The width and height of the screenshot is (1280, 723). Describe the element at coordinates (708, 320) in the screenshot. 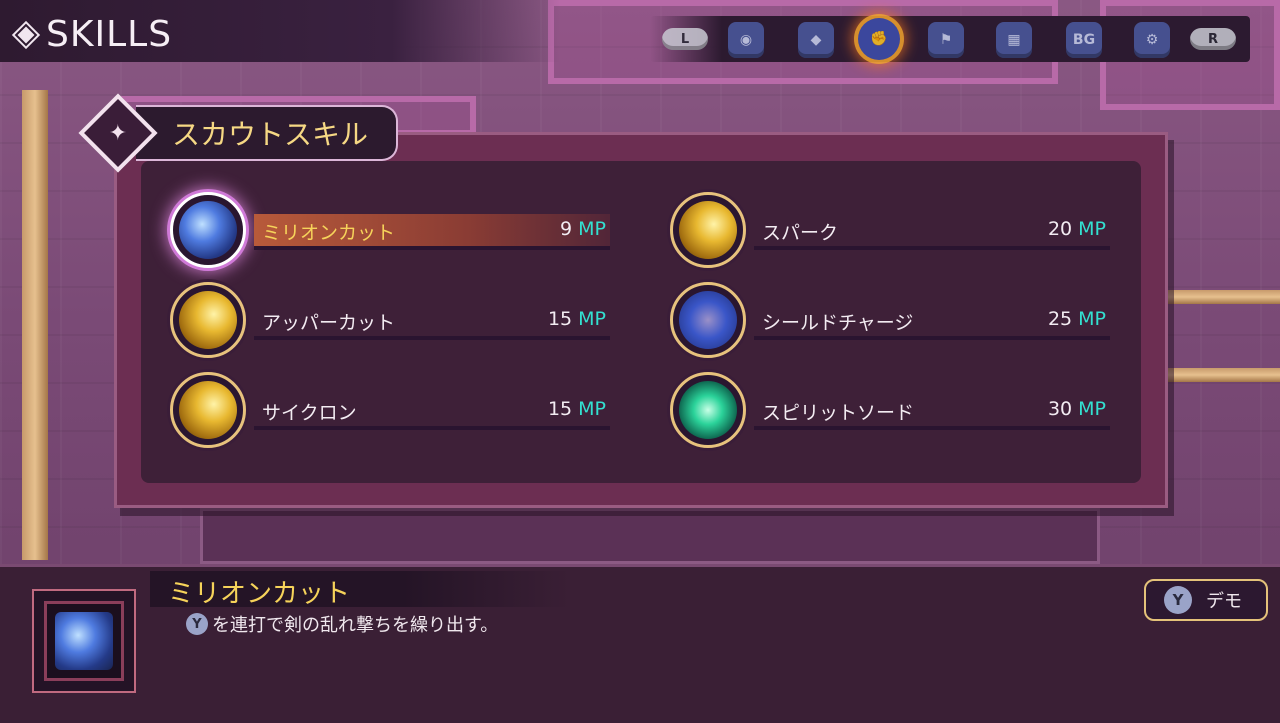

I see `shield-charge-icon` at that location.